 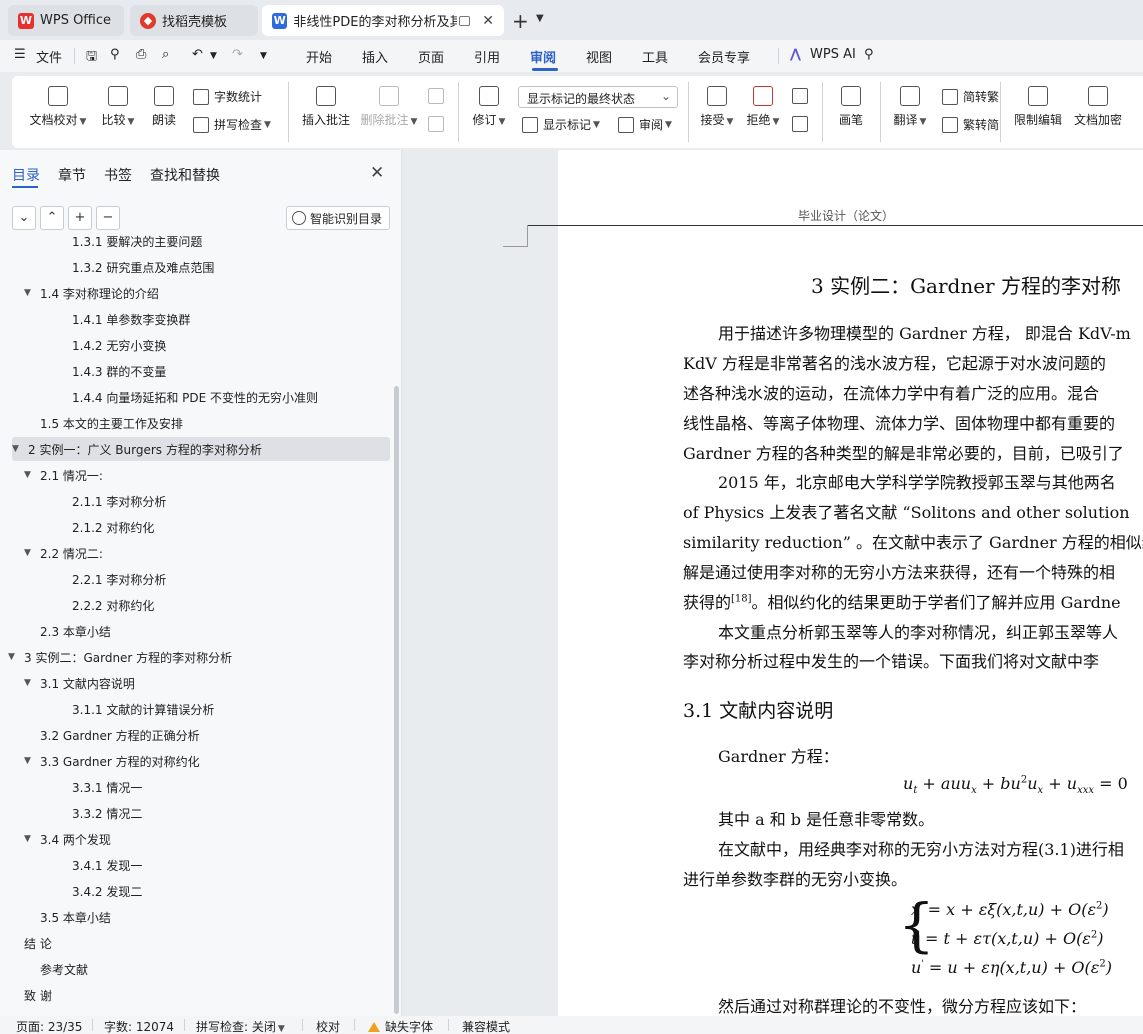 What do you see at coordinates (66, 20) in the screenshot?
I see `tab-wps-office: W WPS Office` at bounding box center [66, 20].